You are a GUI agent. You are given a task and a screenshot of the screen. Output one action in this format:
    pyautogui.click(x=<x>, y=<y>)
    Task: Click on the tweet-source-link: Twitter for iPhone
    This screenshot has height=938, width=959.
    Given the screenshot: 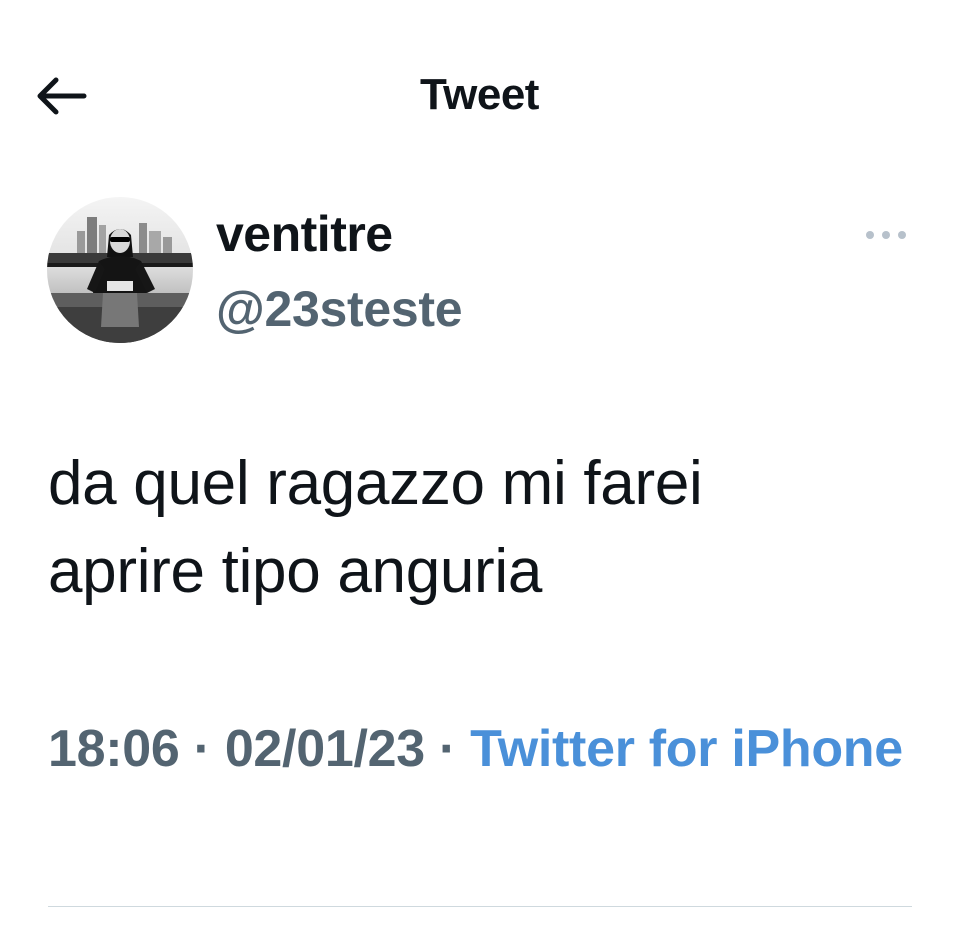 What is the action you would take?
    pyautogui.click(x=686, y=749)
    